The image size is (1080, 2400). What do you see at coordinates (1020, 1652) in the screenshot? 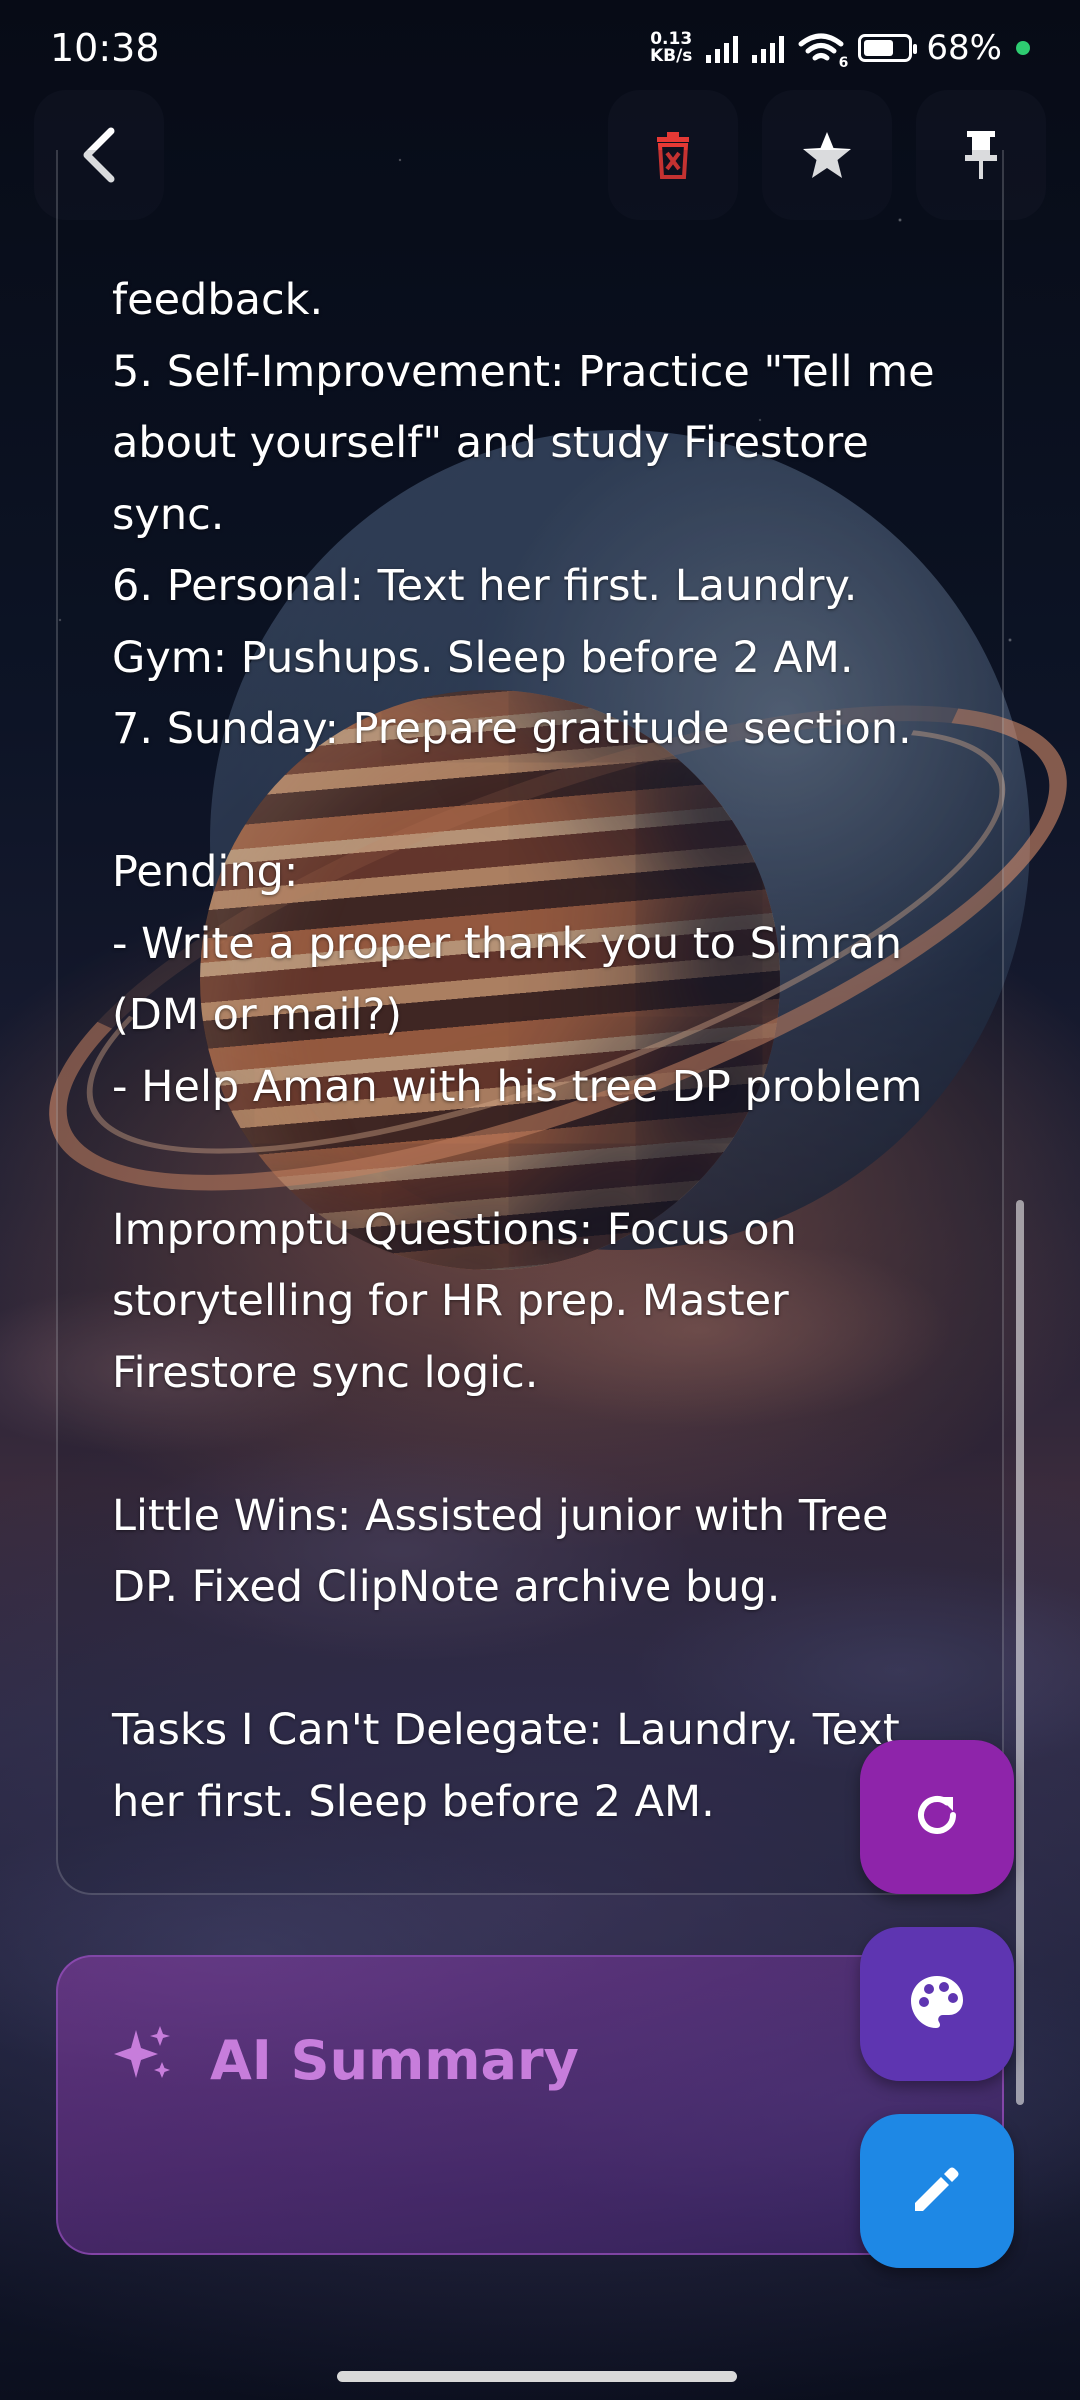
I see `scrollbar` at bounding box center [1020, 1652].